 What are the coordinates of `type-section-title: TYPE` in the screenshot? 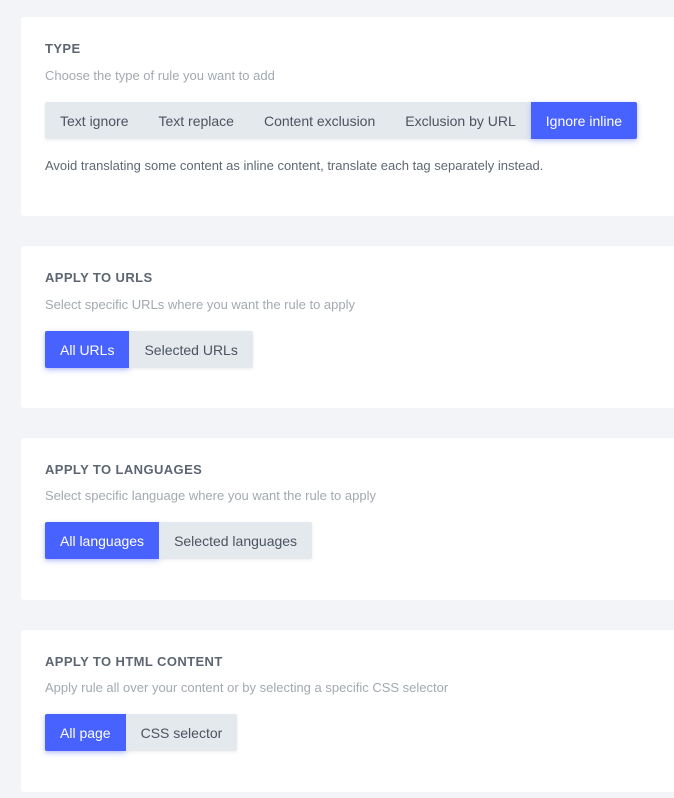 It's located at (63, 48).